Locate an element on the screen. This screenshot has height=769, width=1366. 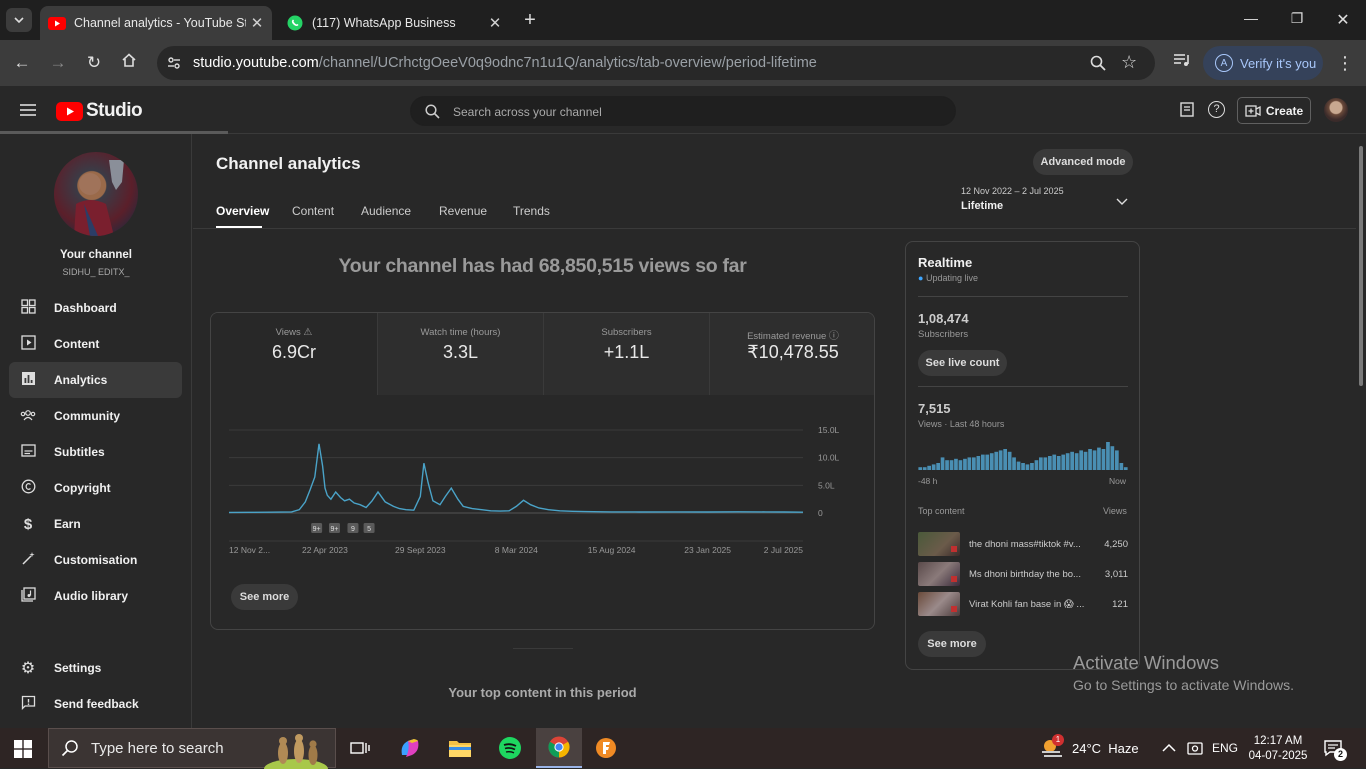
sidebar-item-dashboard: Dashboard is located at coordinates (95, 308).